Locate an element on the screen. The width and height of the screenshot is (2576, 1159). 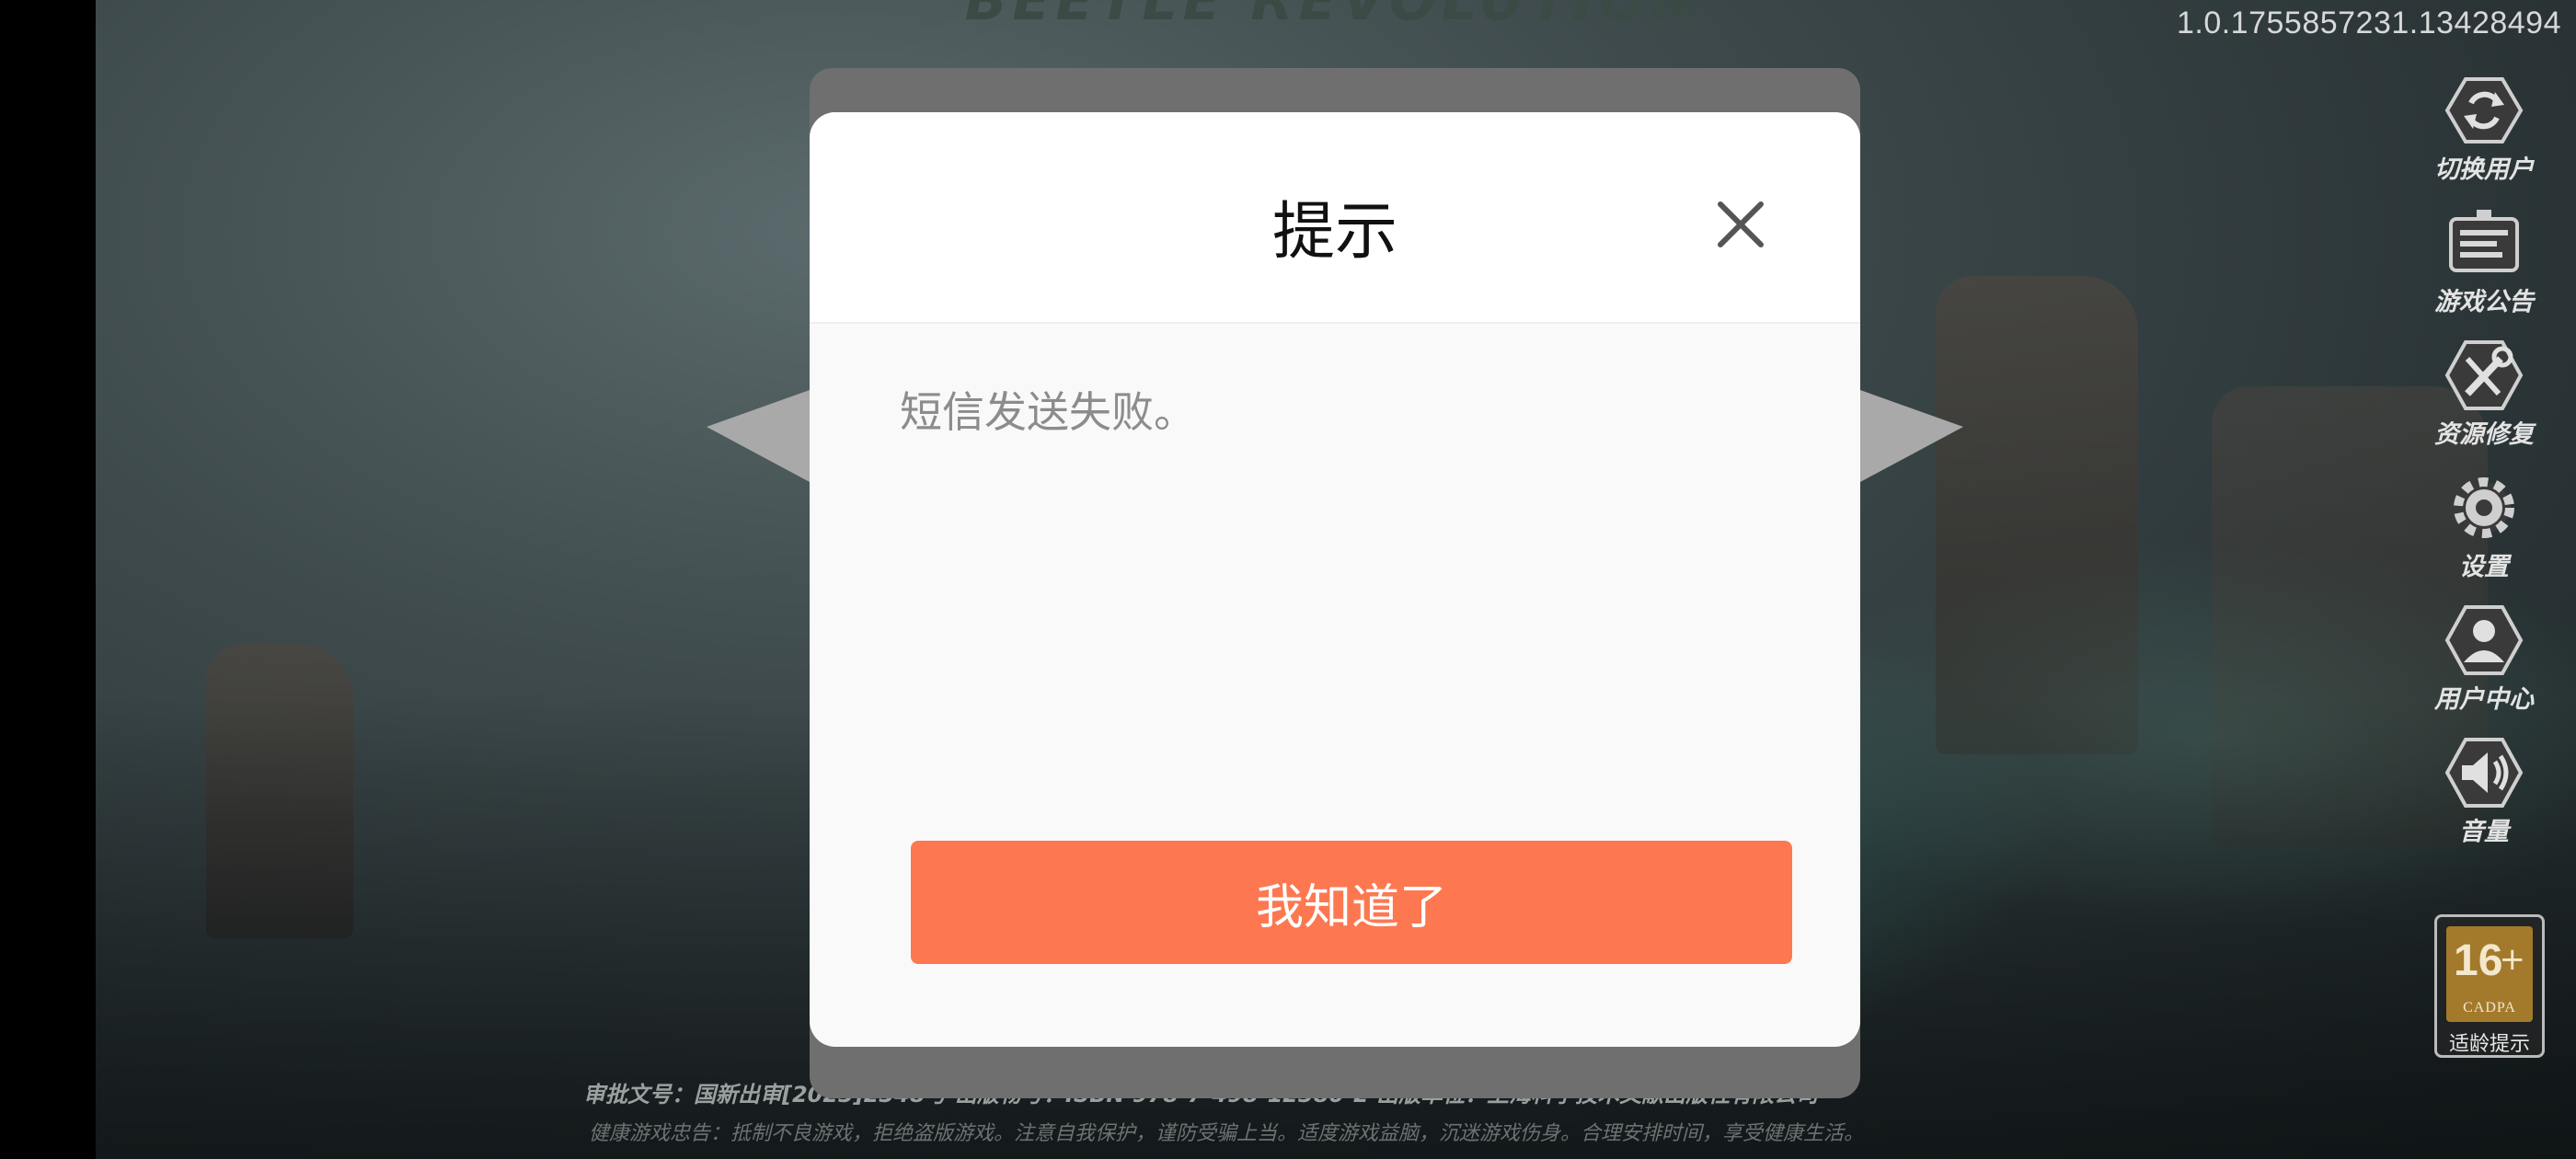
game-title-logo: BEETLE REVOLUTION is located at coordinates (1334, 16).